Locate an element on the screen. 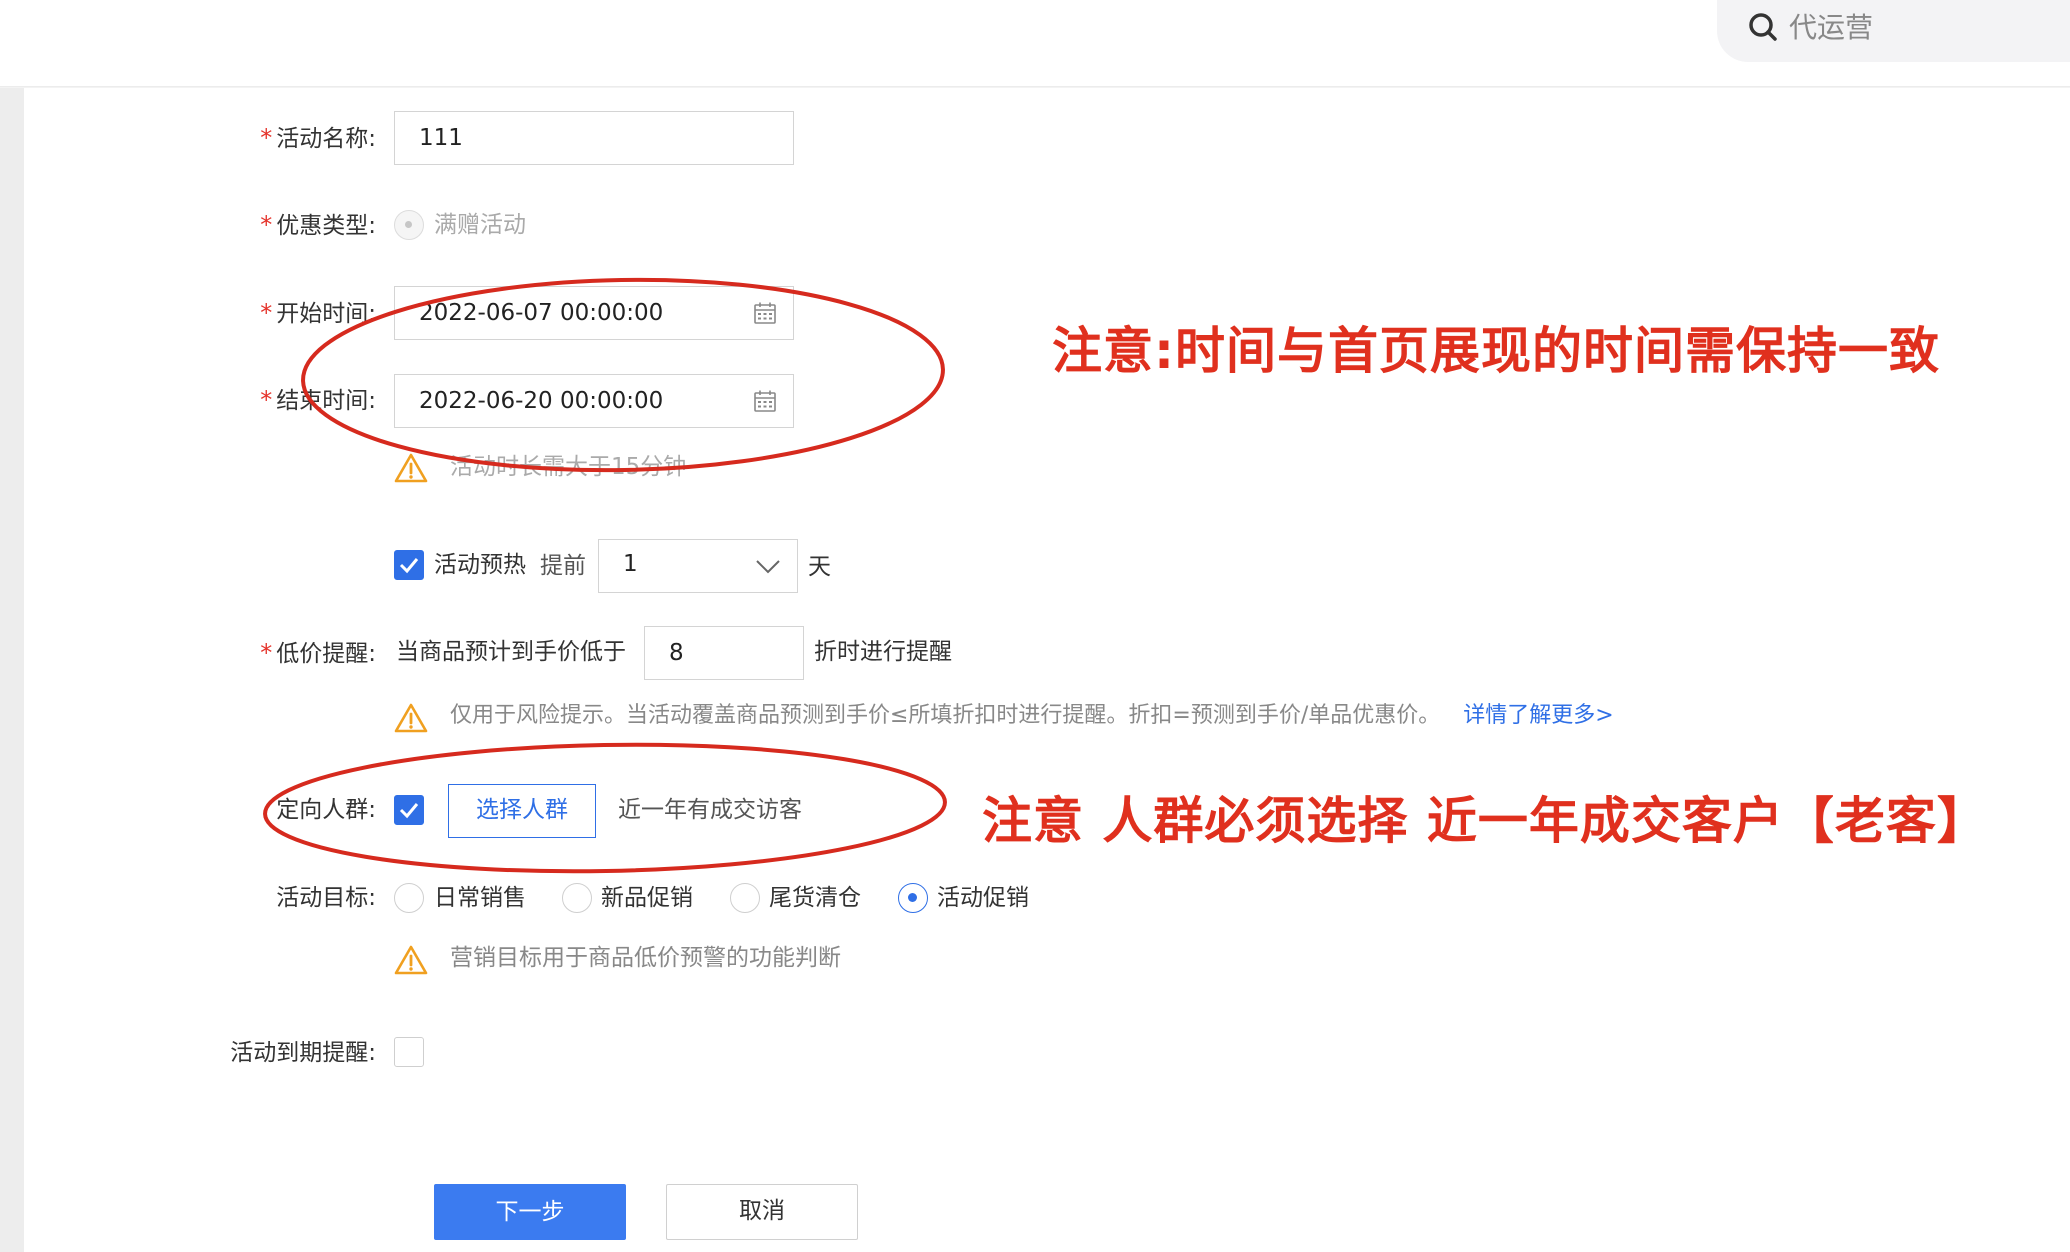 The width and height of the screenshot is (2070, 1252). goal-radio-new is located at coordinates (577, 898).